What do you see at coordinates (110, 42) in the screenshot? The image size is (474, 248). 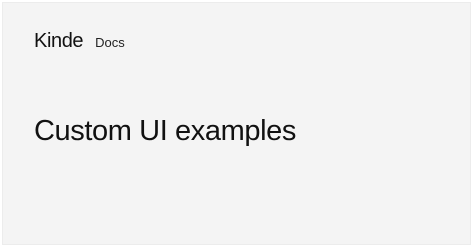 I see `docs-section-label: Docs` at bounding box center [110, 42].